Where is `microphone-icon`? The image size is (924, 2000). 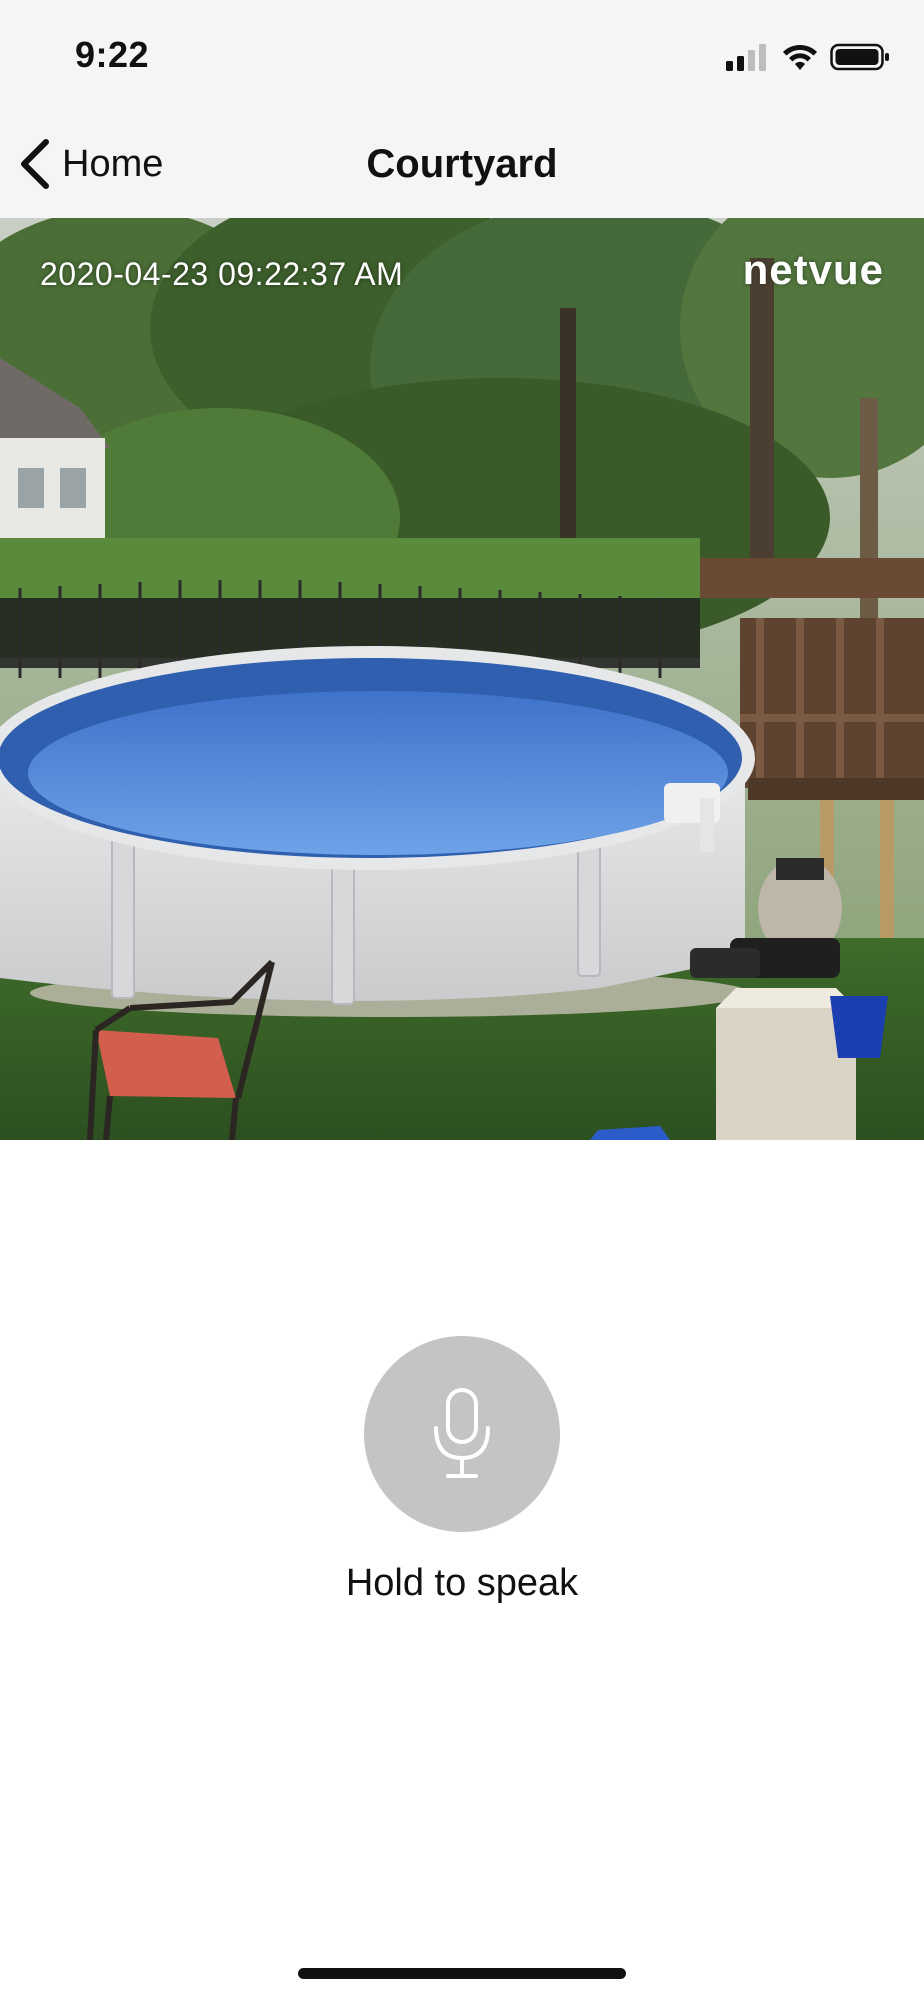
microphone-icon is located at coordinates (462, 1433).